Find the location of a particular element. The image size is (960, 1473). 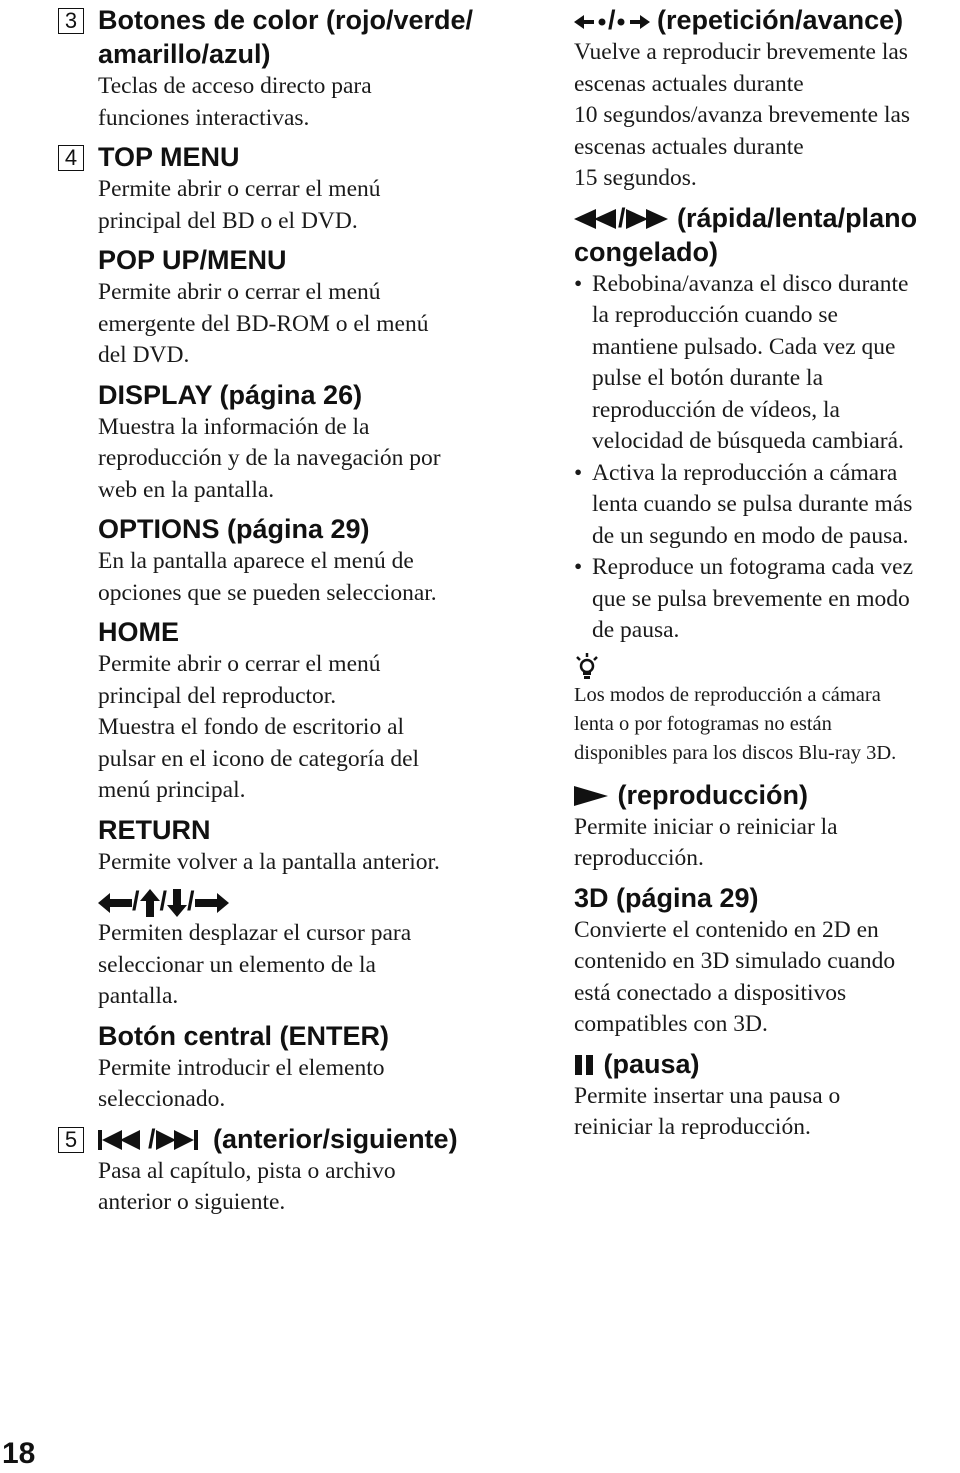

rewind-icon is located at coordinates (595, 219).